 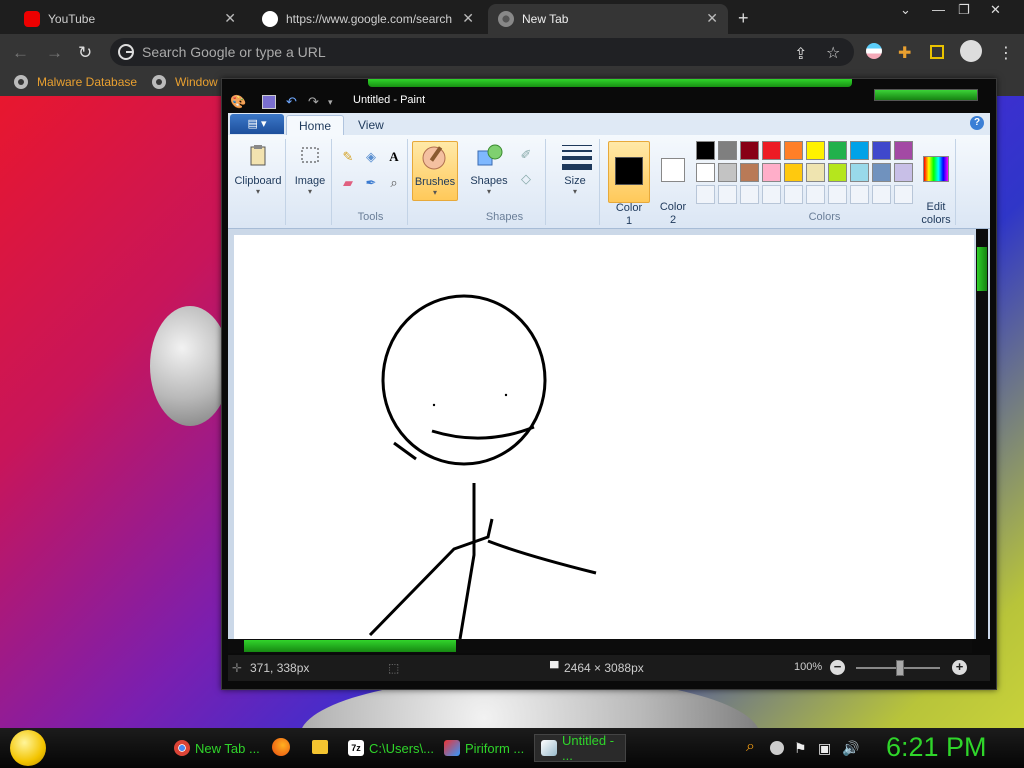 What do you see at coordinates (526, 155) in the screenshot?
I see `outline-icon: ✐` at bounding box center [526, 155].